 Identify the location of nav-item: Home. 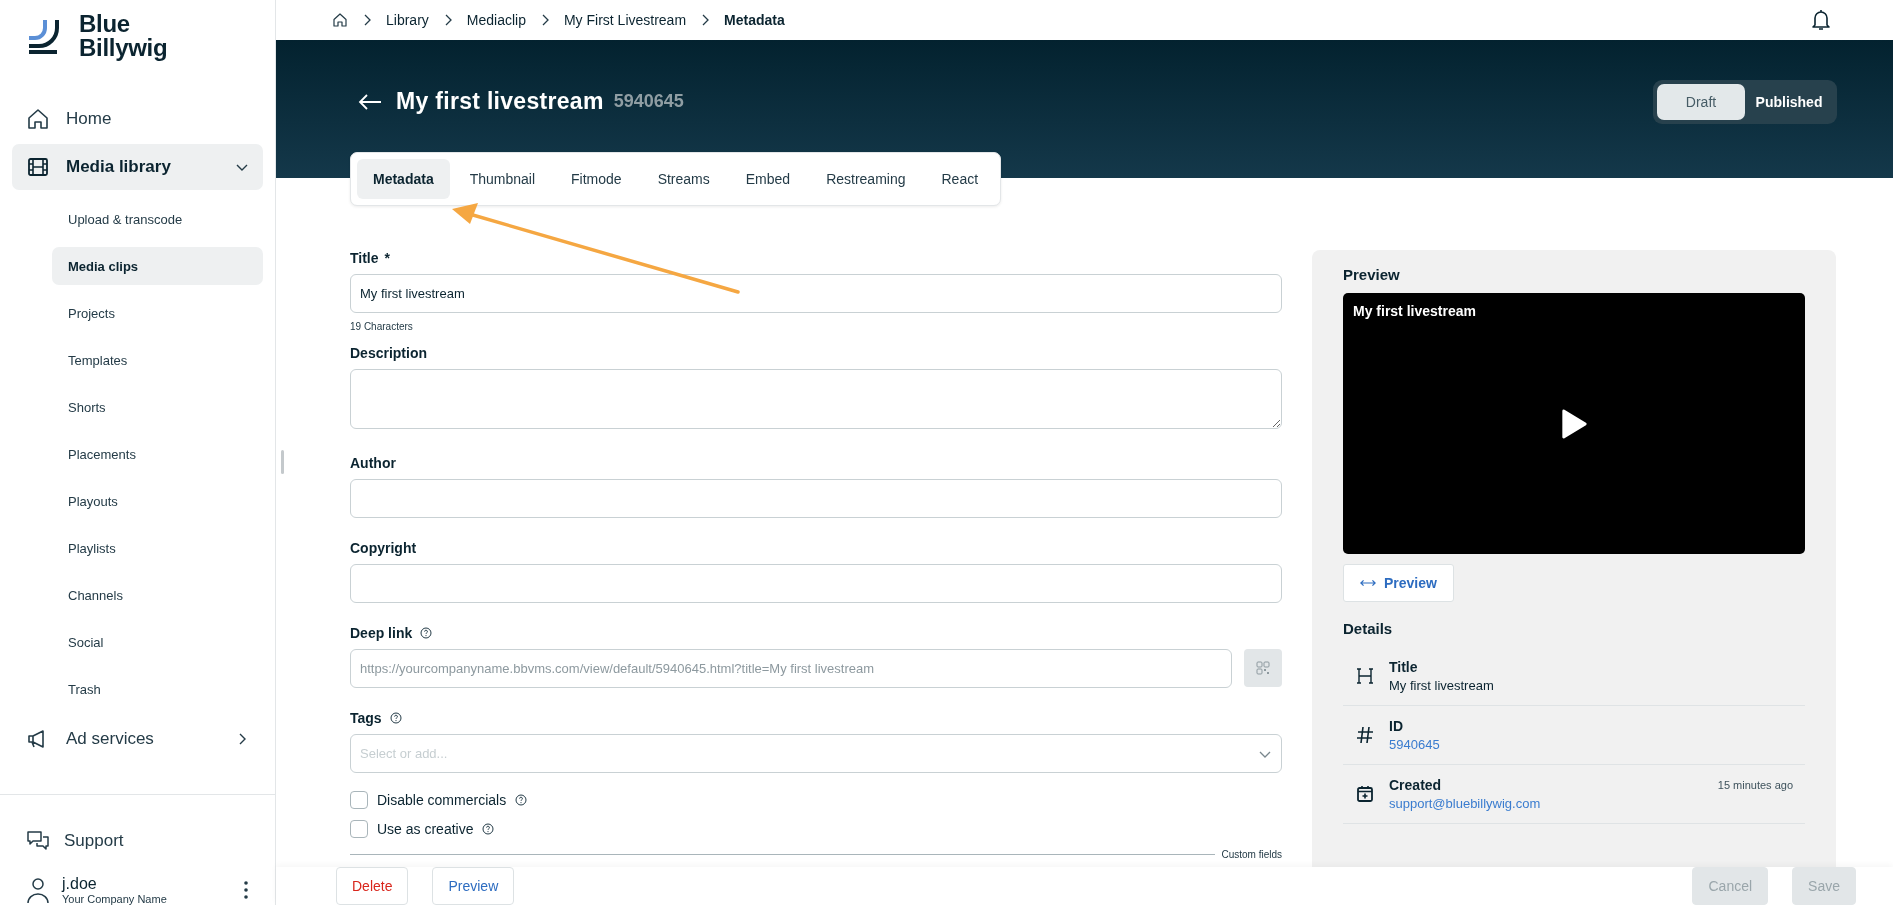
(137, 119).